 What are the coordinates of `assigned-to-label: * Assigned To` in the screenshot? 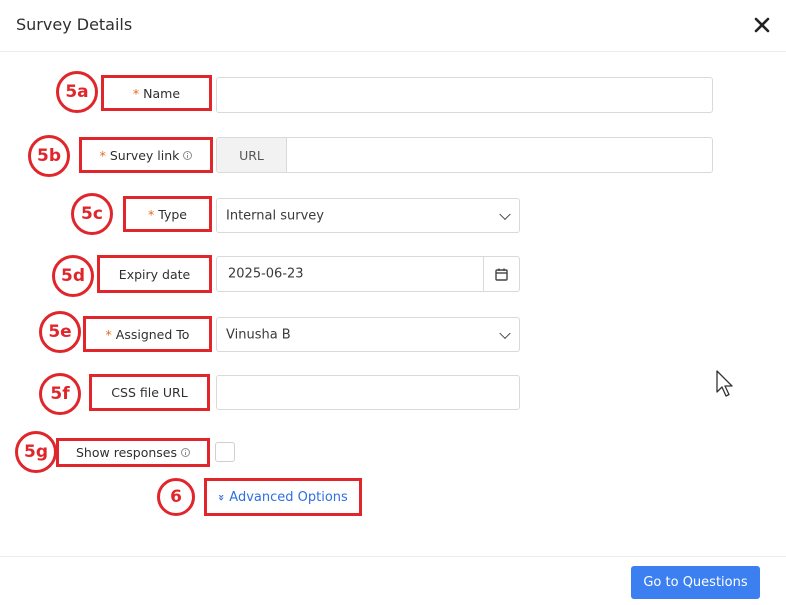 It's located at (147, 334).